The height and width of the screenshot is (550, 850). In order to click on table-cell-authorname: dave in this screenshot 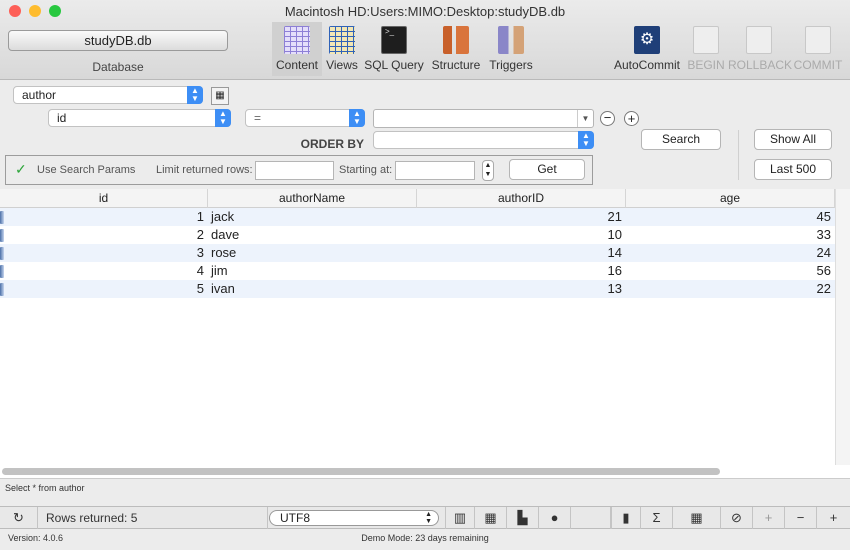, I will do `click(314, 235)`.